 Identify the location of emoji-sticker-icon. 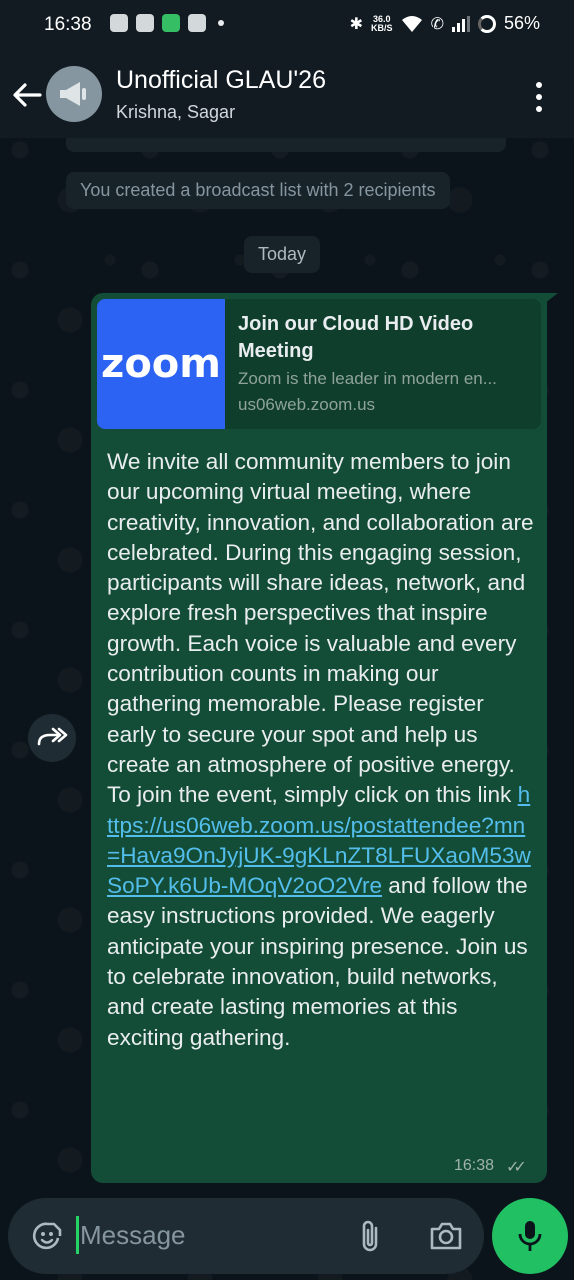
(48, 1236).